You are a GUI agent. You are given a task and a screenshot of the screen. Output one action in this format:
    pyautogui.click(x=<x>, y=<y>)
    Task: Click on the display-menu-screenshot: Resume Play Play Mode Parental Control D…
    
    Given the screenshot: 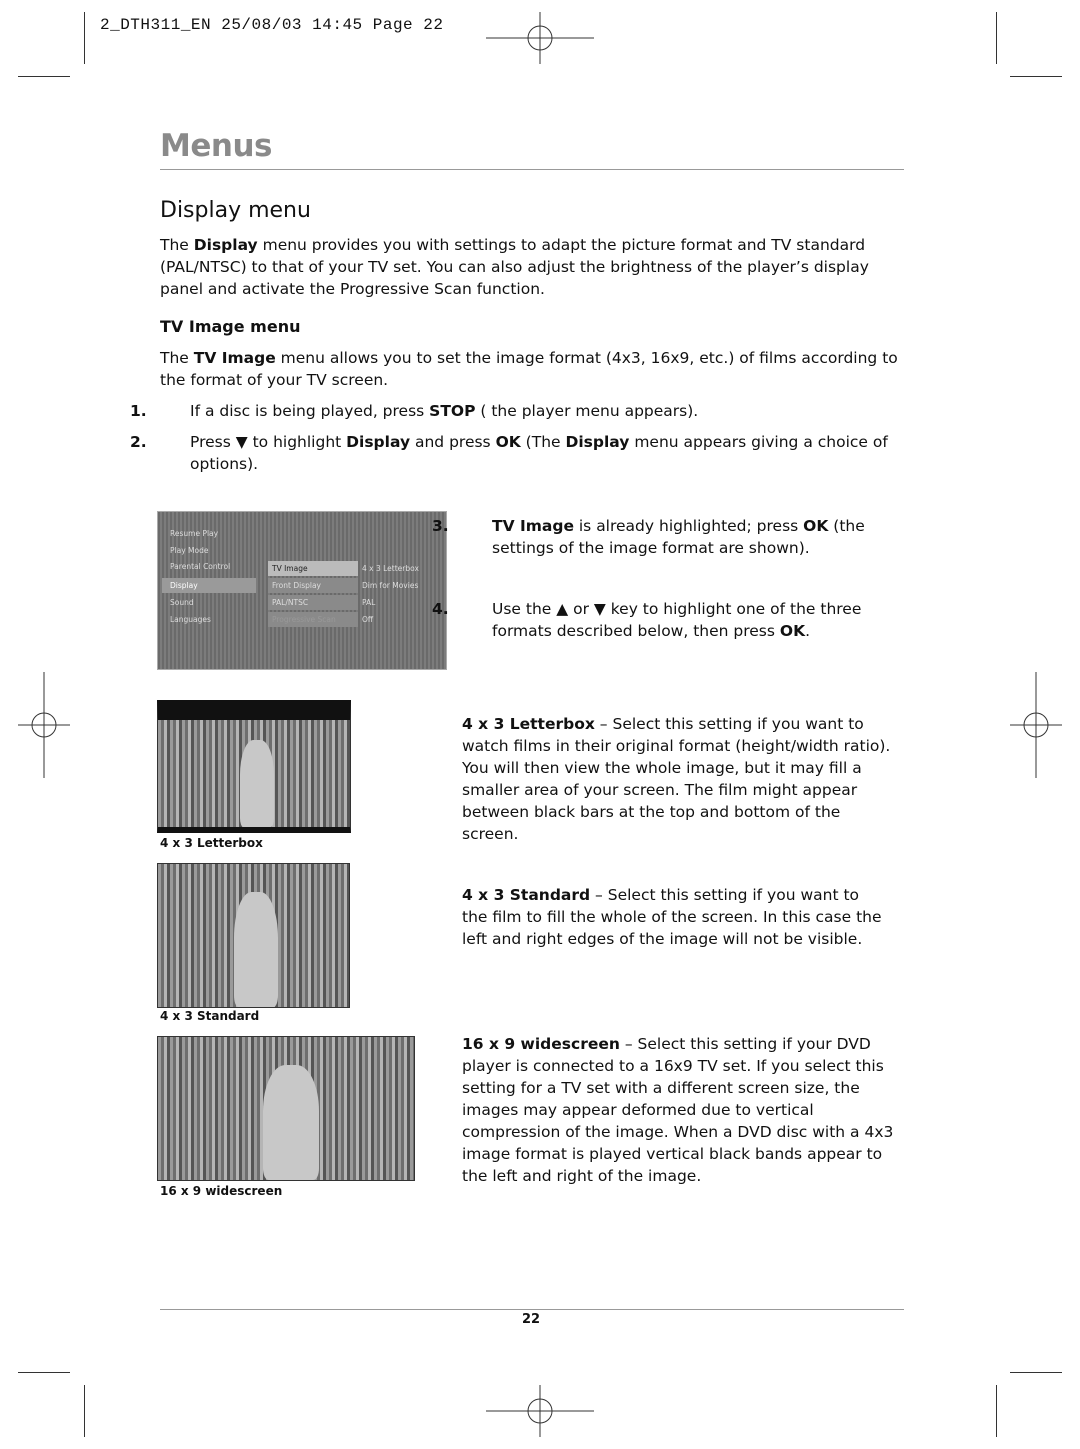 What is the action you would take?
    pyautogui.click(x=302, y=590)
    